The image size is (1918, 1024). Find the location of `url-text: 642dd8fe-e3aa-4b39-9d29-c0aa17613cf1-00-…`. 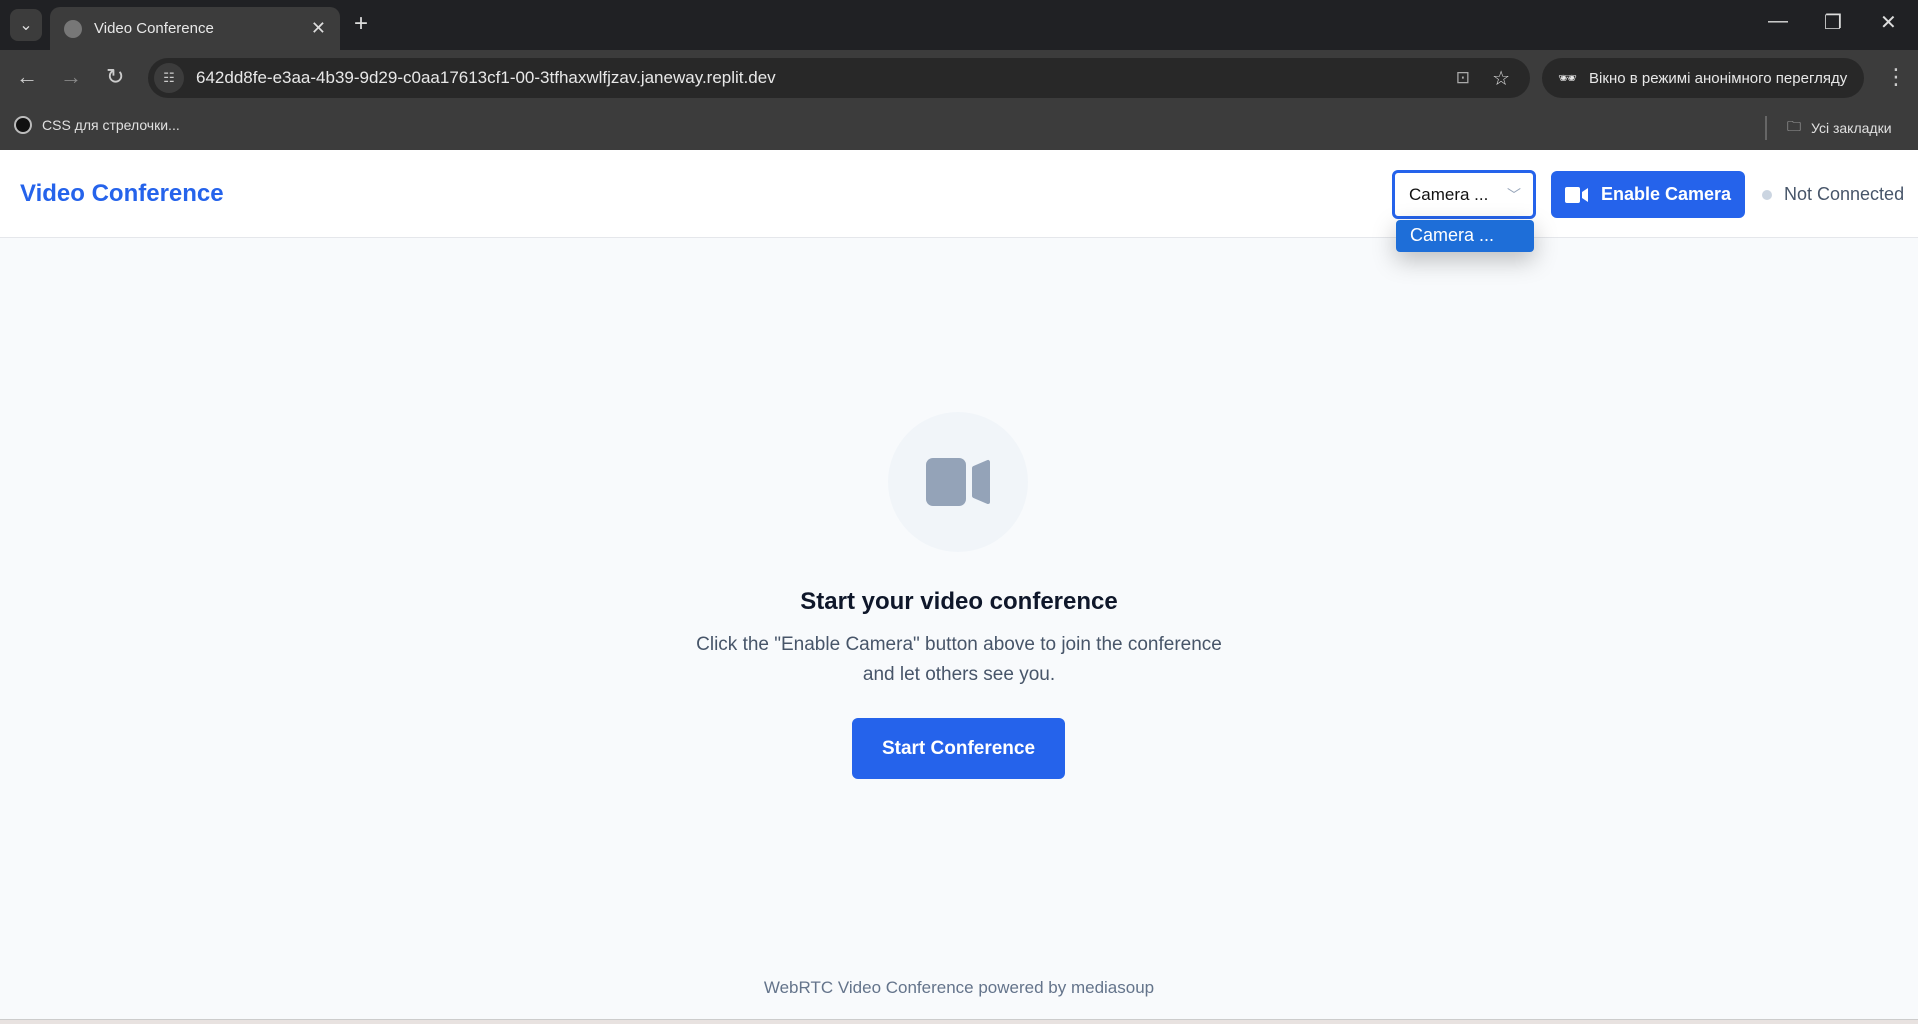

url-text: 642dd8fe-e3aa-4b39-9d29-c0aa17613cf1-00-… is located at coordinates (486, 77).